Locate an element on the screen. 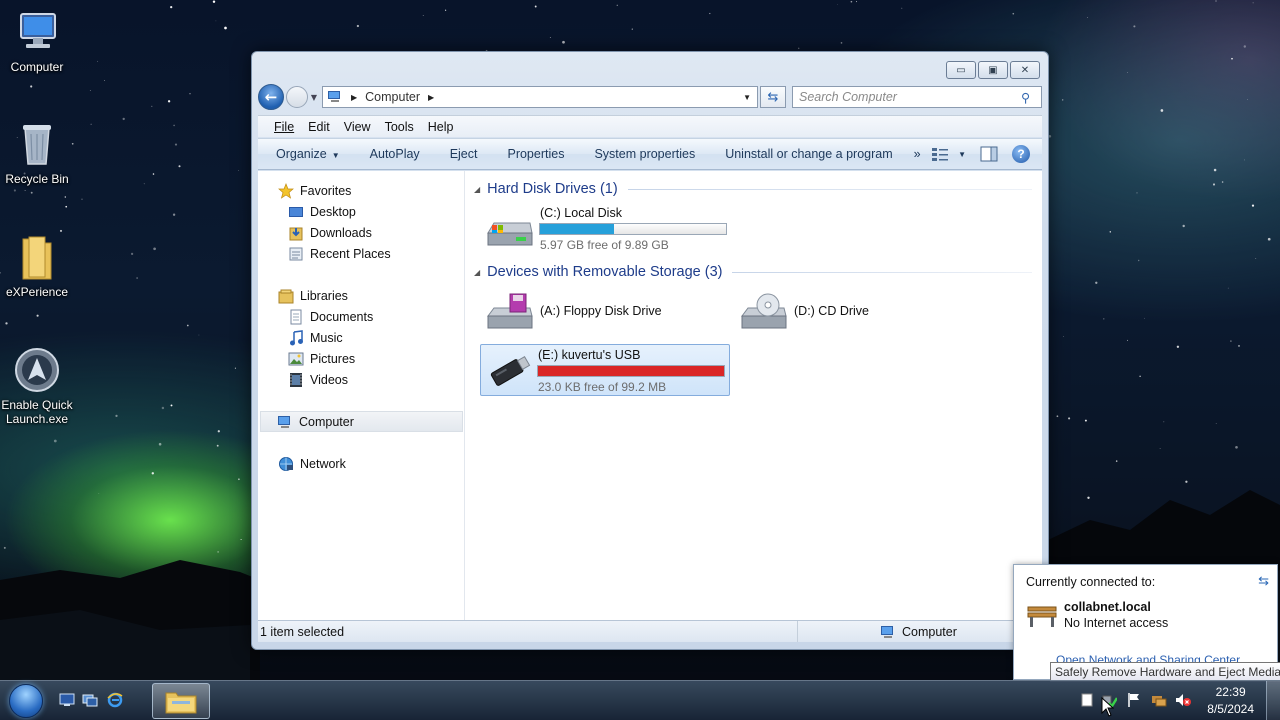  clock-time: 22:39 is located at coordinates (1230, 692).